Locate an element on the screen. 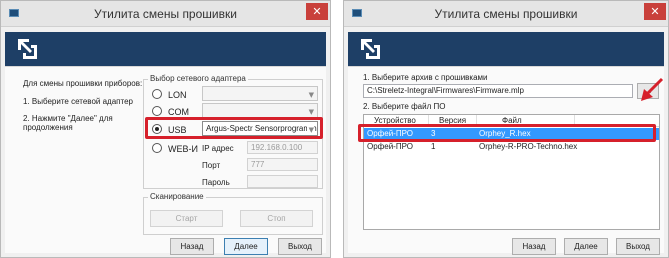 The image size is (669, 258). cell-version: 1 is located at coordinates (433, 146).